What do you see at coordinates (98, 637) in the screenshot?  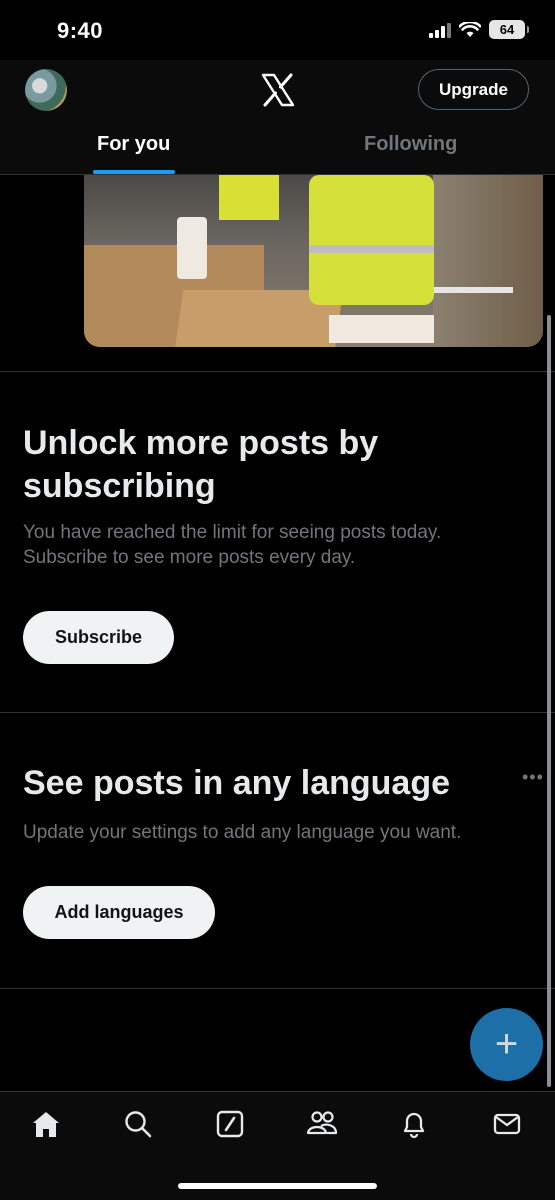 I see `subscribe-button: Subscribe` at bounding box center [98, 637].